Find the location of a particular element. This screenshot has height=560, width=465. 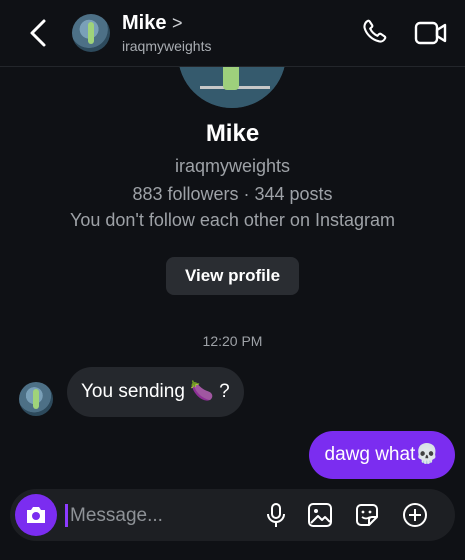

sticker-button is located at coordinates (367, 515).